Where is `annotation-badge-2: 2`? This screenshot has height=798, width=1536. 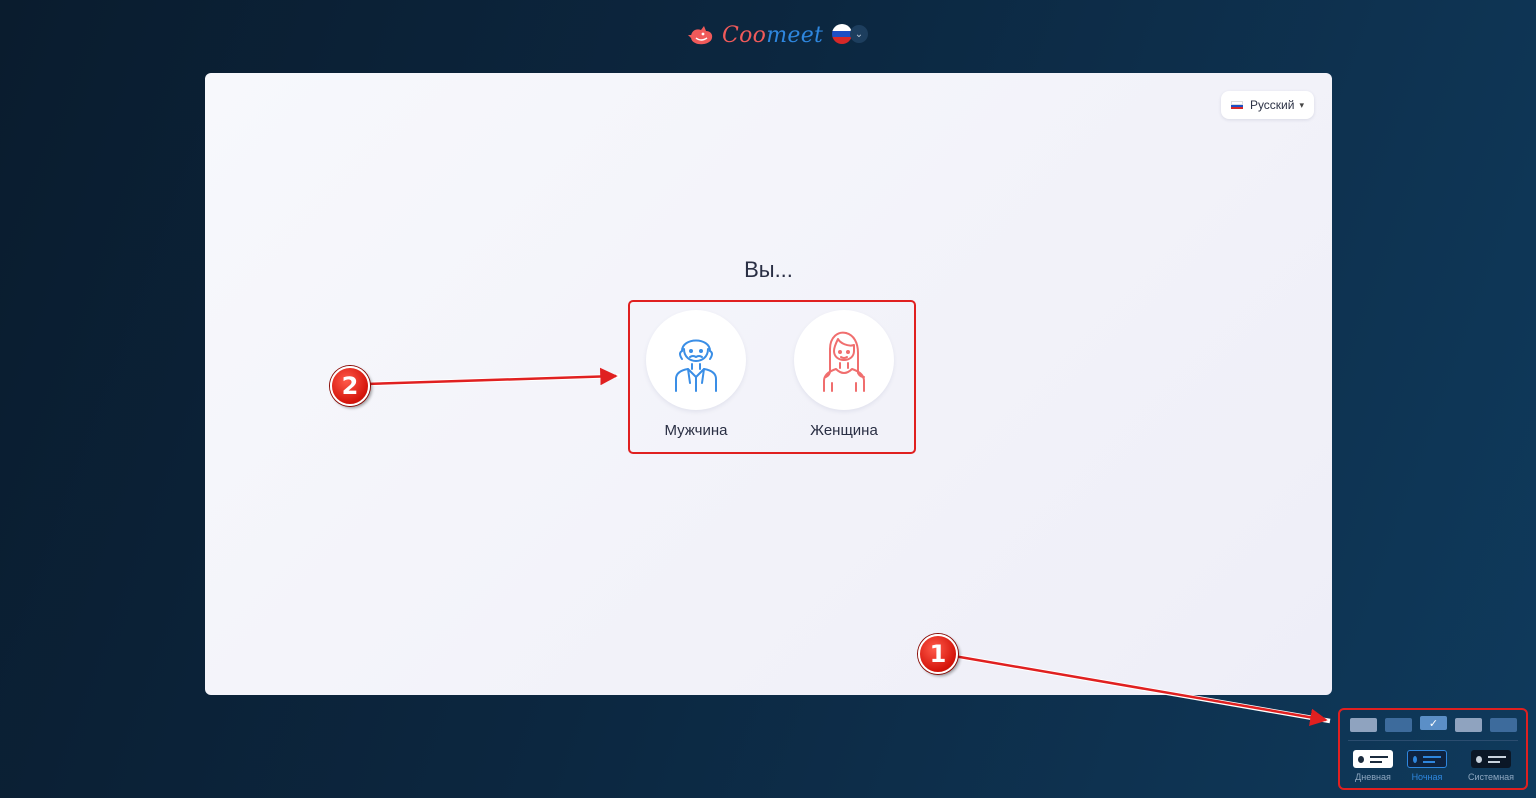
annotation-badge-2: 2 is located at coordinates (350, 386).